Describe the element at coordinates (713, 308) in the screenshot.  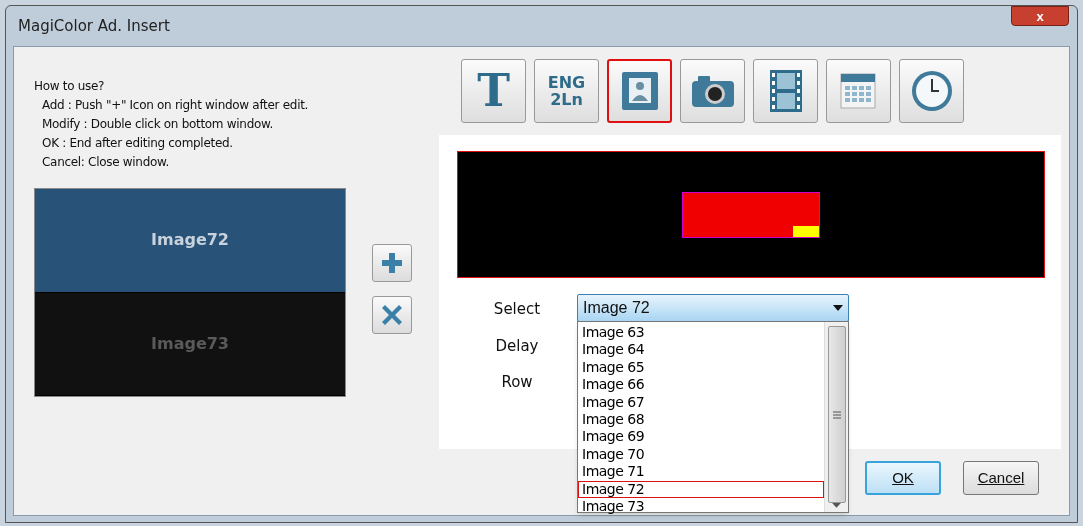
I see `select-dropdown: Image 72` at that location.